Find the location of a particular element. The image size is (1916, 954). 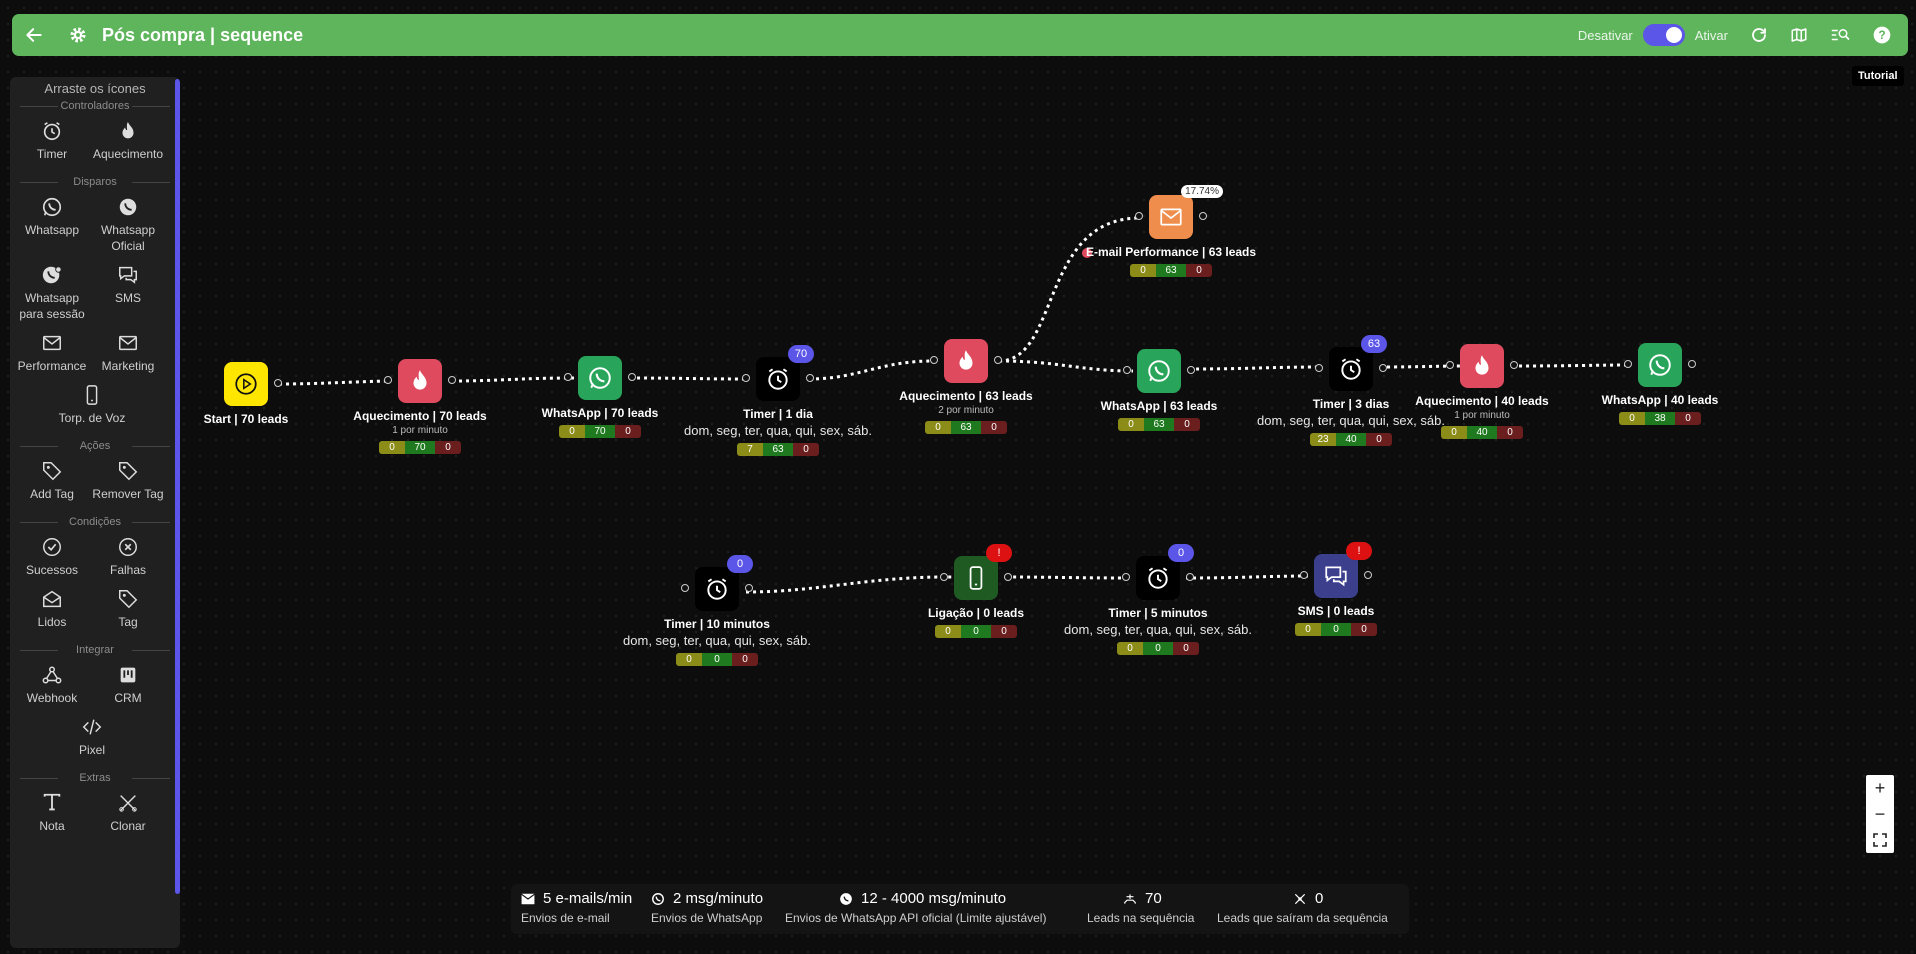

gear-icon is located at coordinates (78, 35).